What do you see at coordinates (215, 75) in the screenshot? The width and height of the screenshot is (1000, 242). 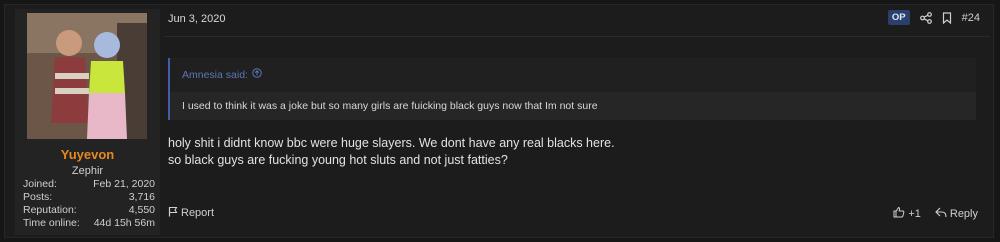 I see `quote-author: Amnesia said:` at bounding box center [215, 75].